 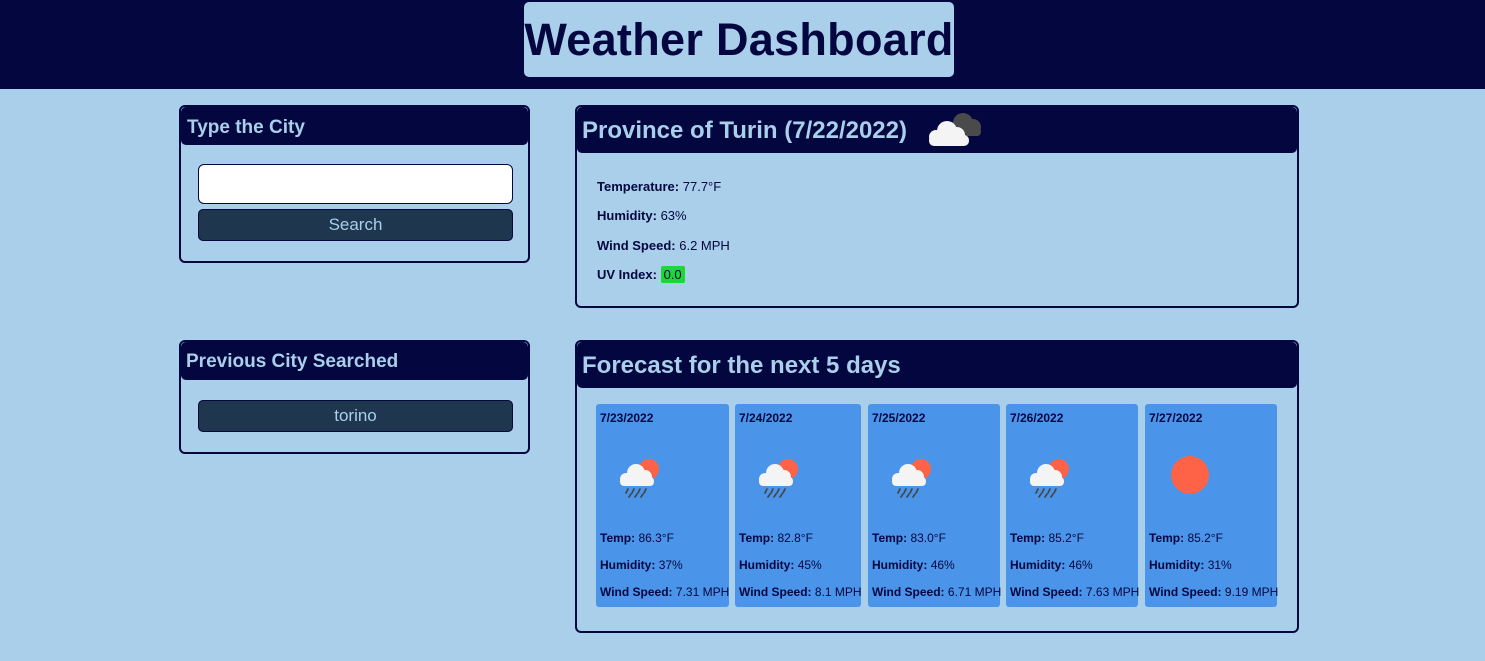 I want to click on forecast-date: 7/24/2022, so click(x=766, y=418).